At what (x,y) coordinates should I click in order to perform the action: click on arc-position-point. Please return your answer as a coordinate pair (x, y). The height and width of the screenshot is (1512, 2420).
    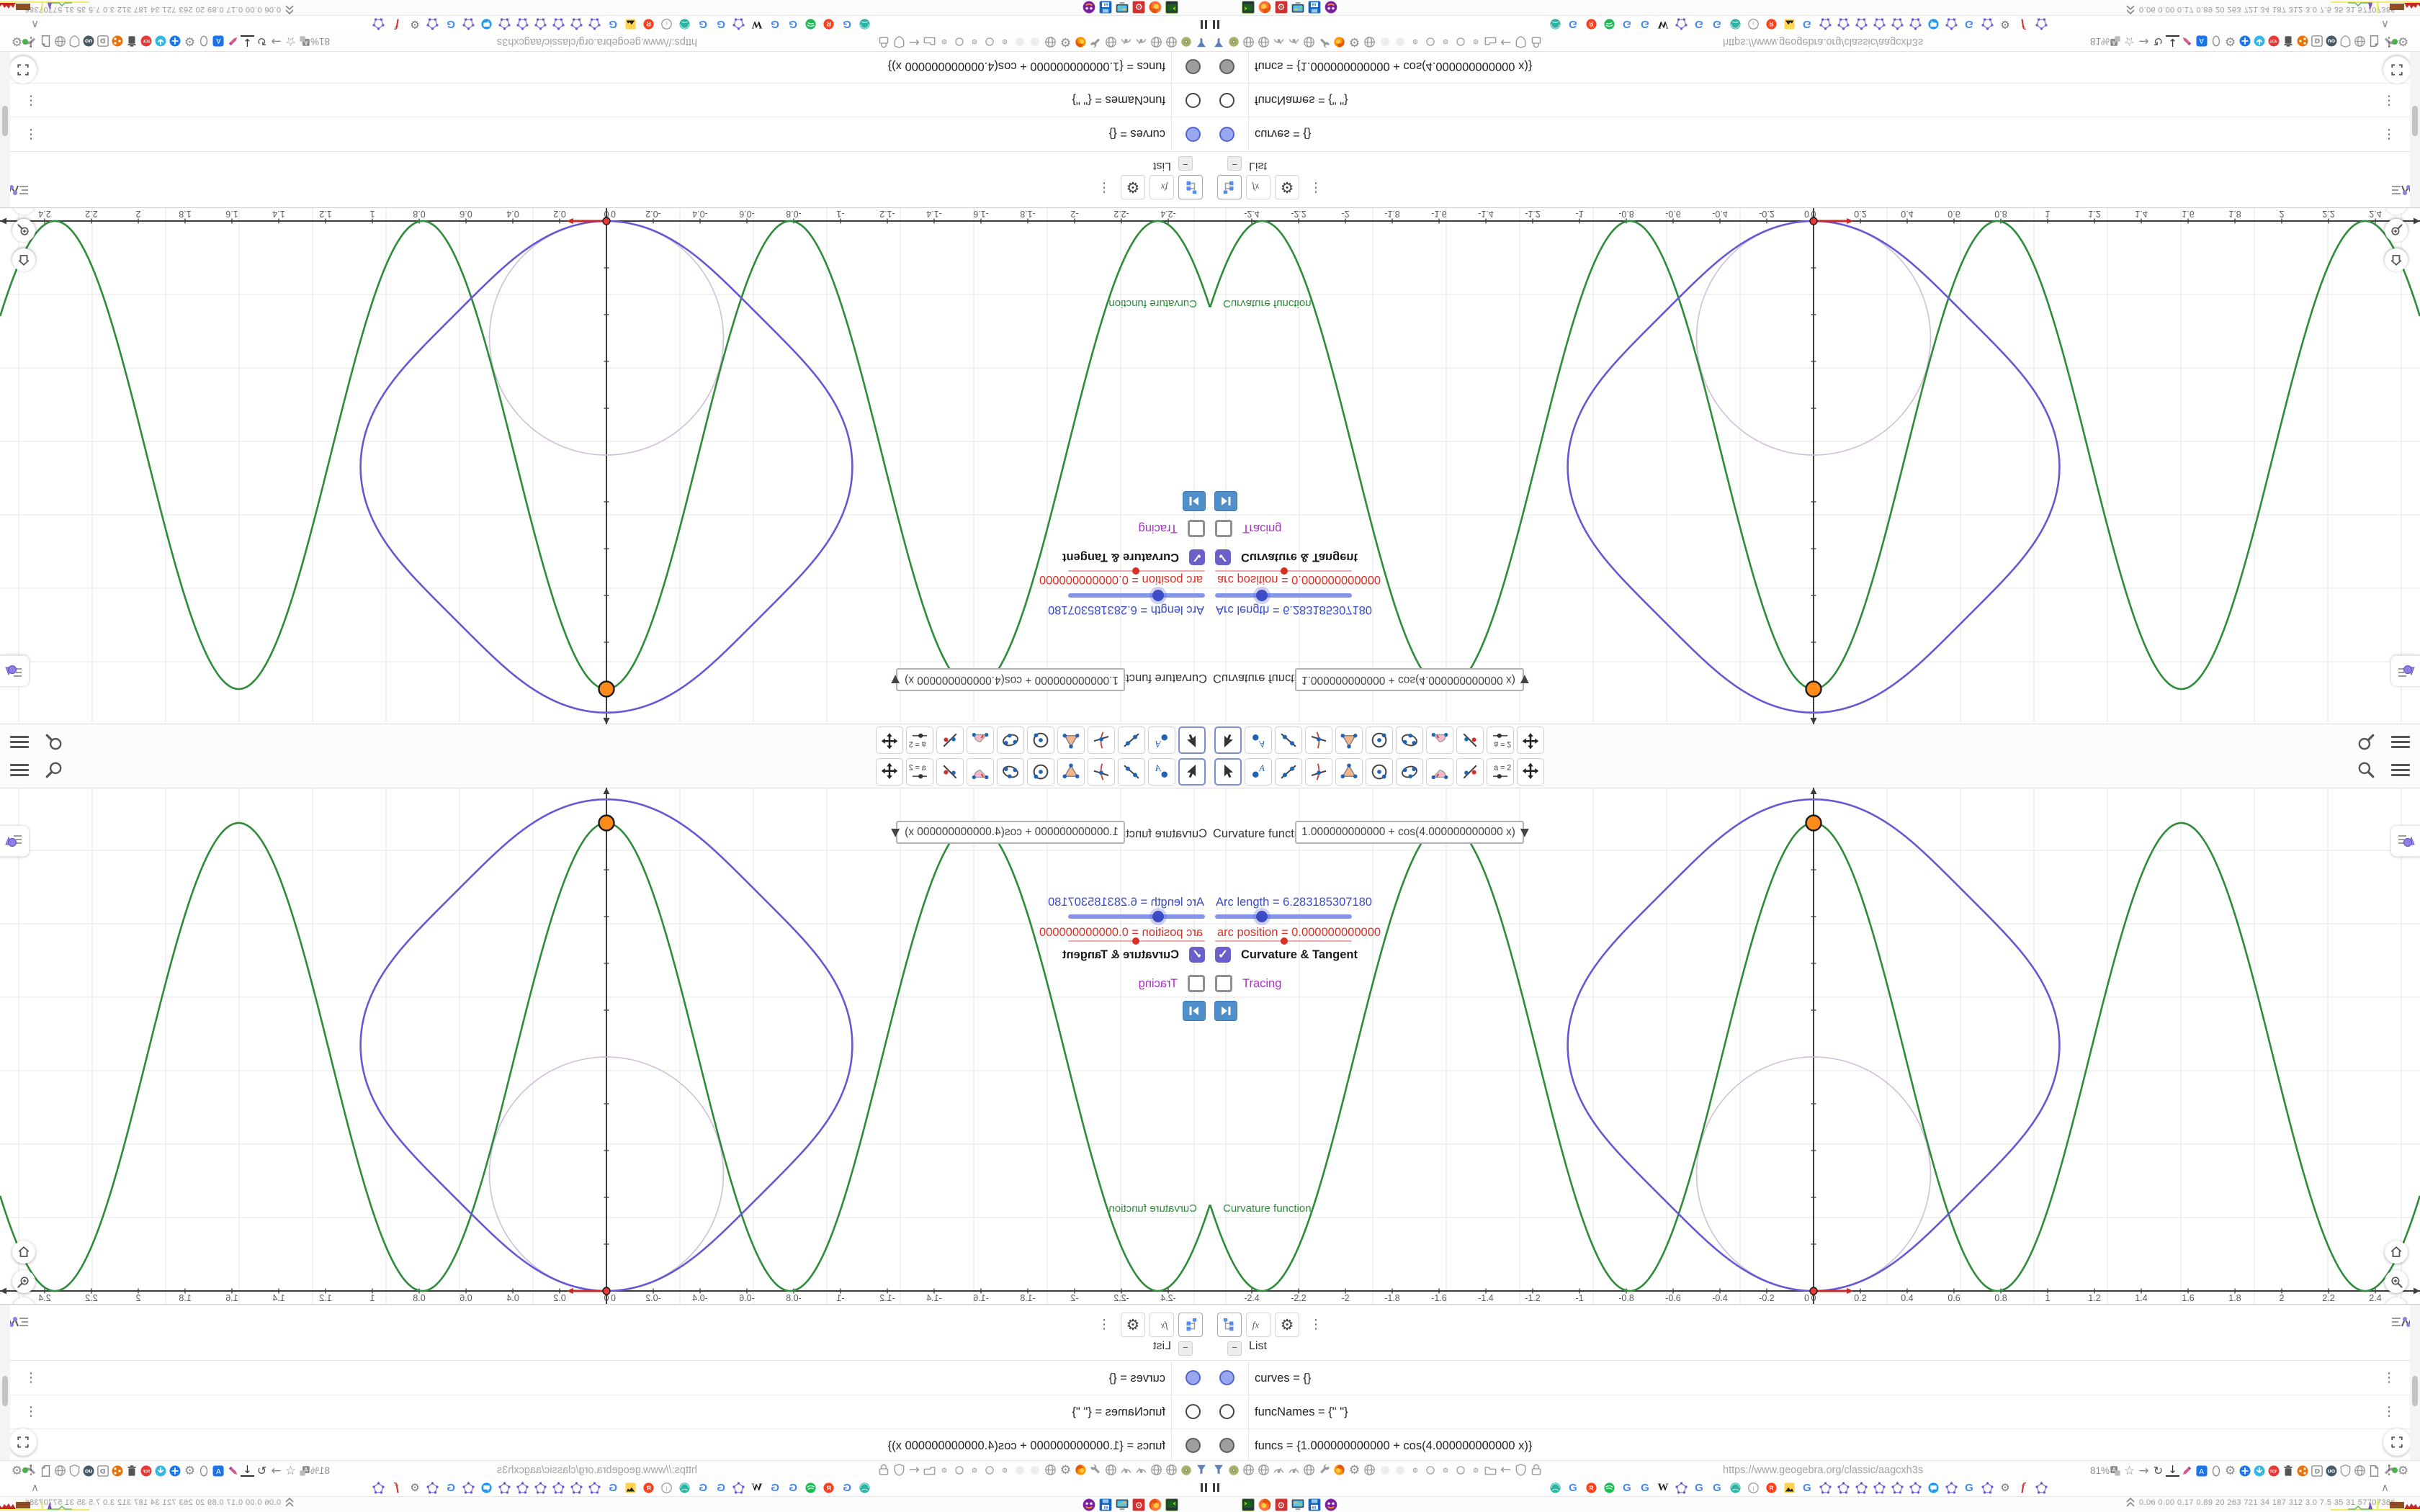
    Looking at the image, I should click on (1814, 1291).